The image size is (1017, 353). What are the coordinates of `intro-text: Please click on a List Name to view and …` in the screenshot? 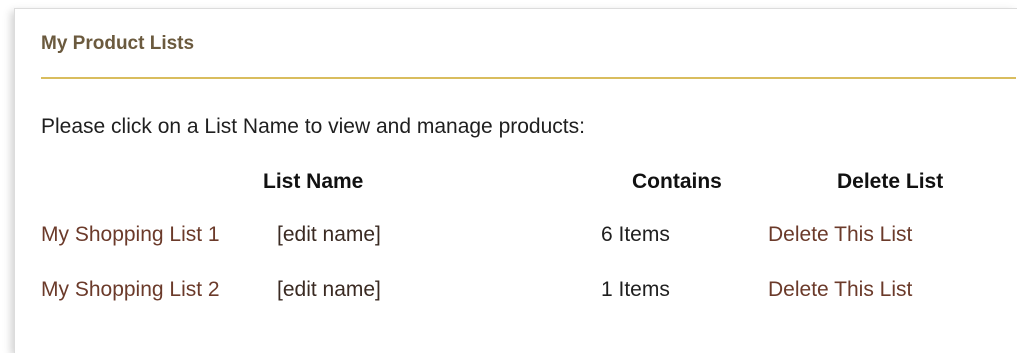 It's located at (313, 126).